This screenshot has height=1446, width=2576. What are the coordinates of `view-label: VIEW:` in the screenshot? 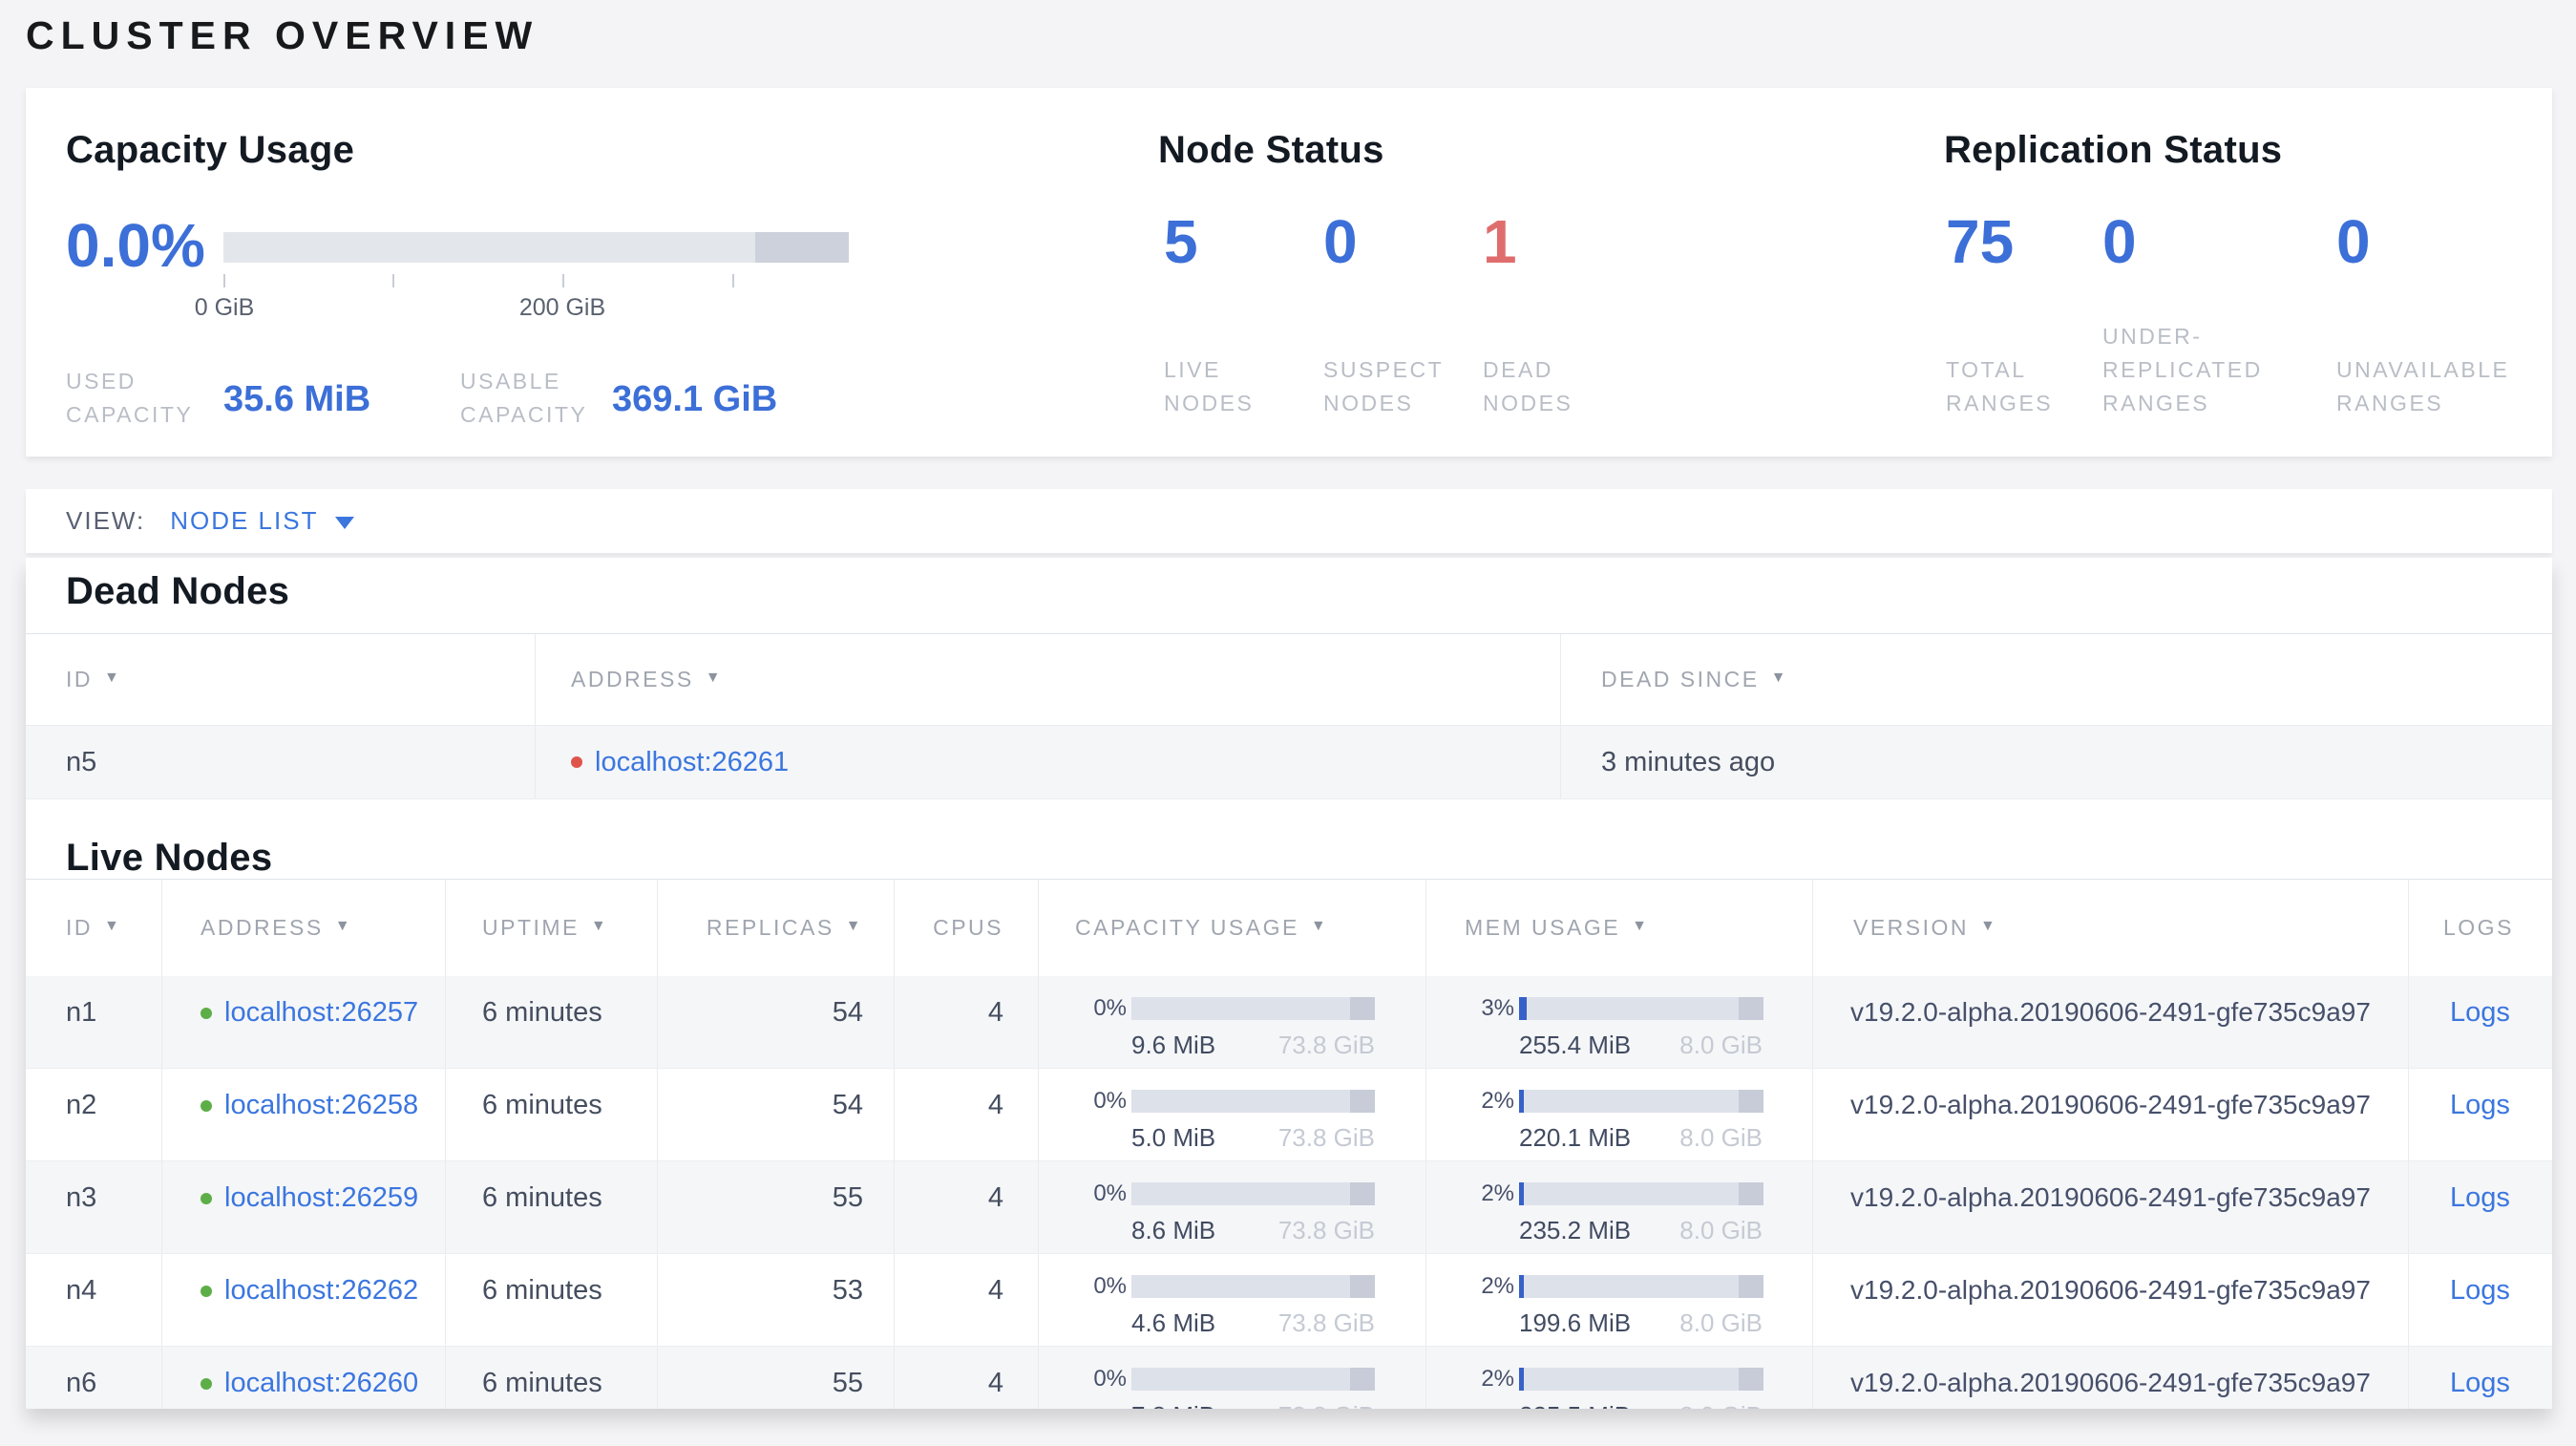 It's located at (106, 520).